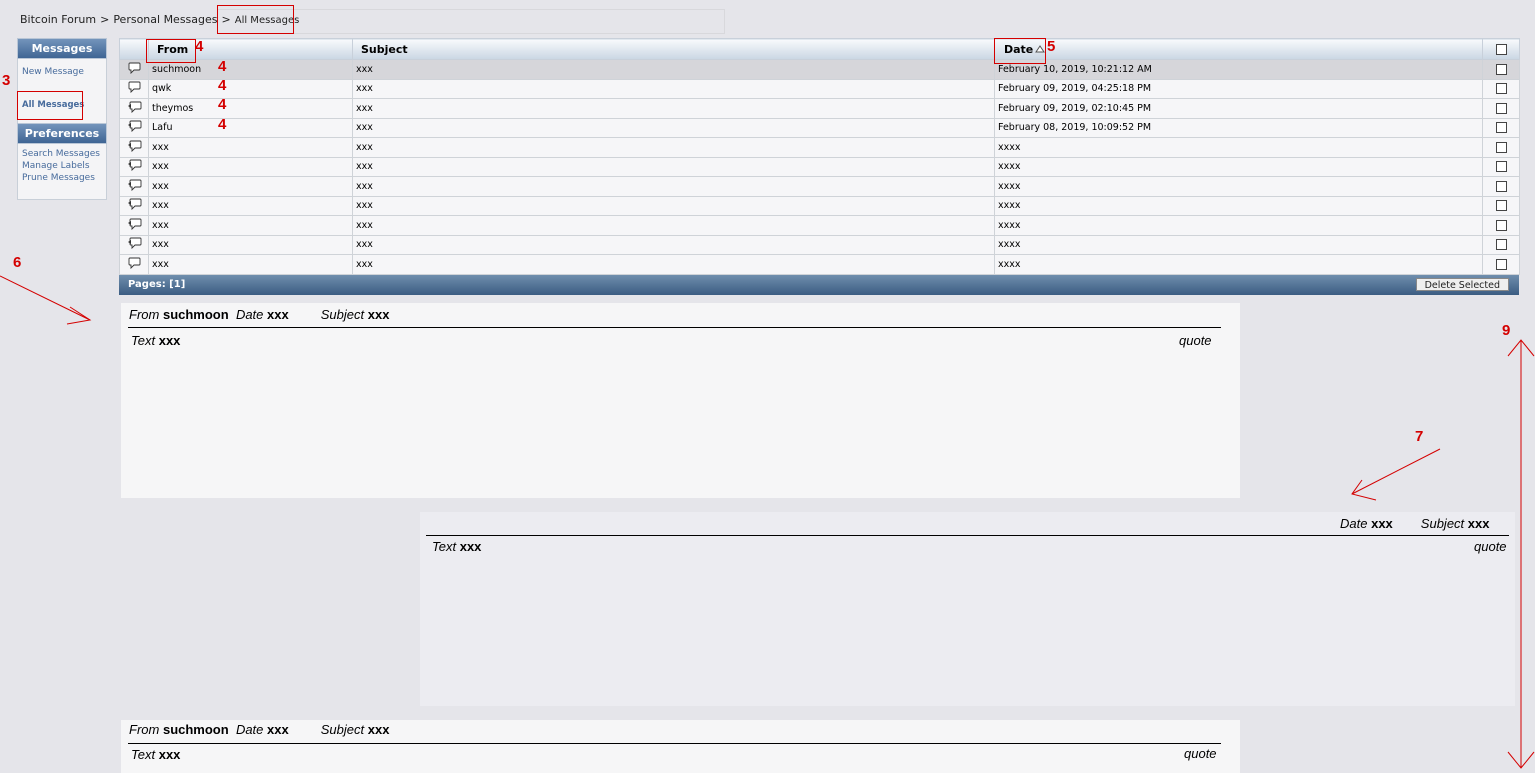 Image resolution: width=1535 pixels, height=773 pixels. Describe the element at coordinates (79, 315) in the screenshot. I see `arrow-6-head` at that location.